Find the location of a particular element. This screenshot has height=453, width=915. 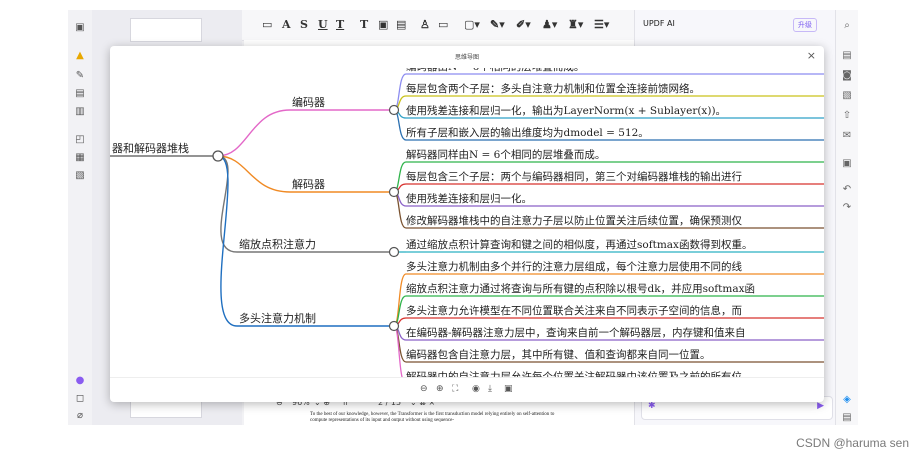

annotation-toolbar: ▭ A S U T T ▣ ▤ ♙ ▭ ▢▾ ✎▾ ✐▾ ♟▾ ♜▾ ☰▾ is located at coordinates (438, 25).